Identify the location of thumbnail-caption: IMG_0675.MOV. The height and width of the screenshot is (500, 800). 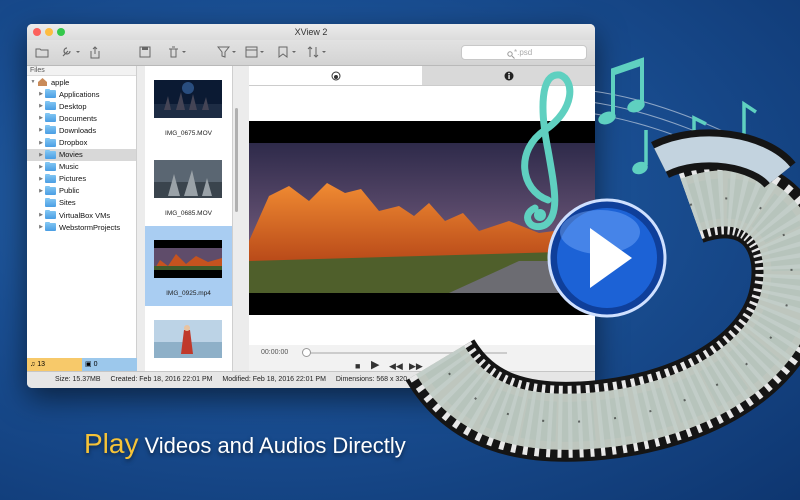
(188, 133).